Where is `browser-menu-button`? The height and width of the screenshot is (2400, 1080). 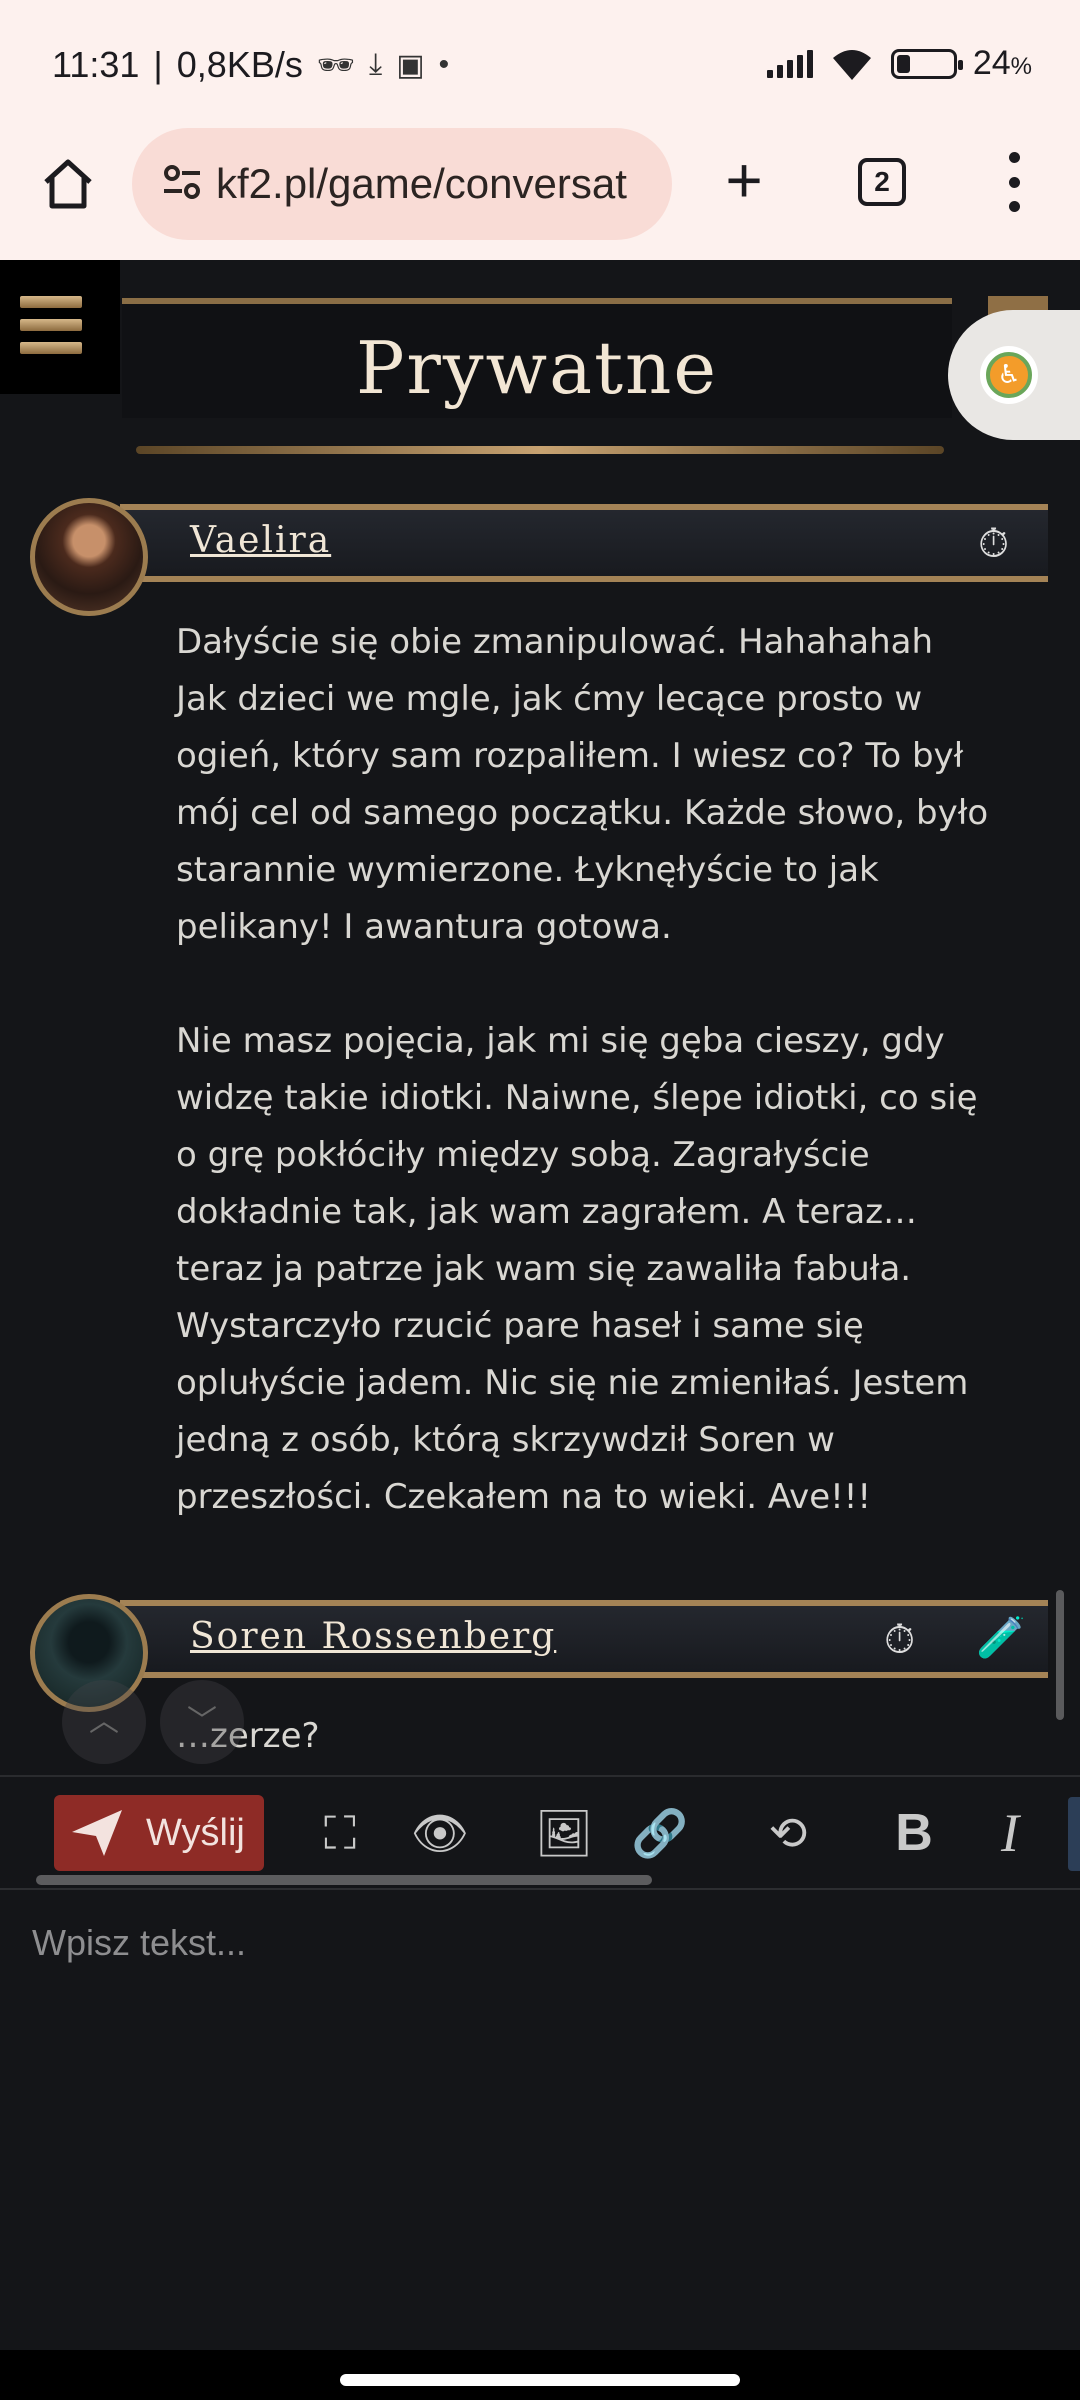
browser-menu-button is located at coordinates (1014, 182).